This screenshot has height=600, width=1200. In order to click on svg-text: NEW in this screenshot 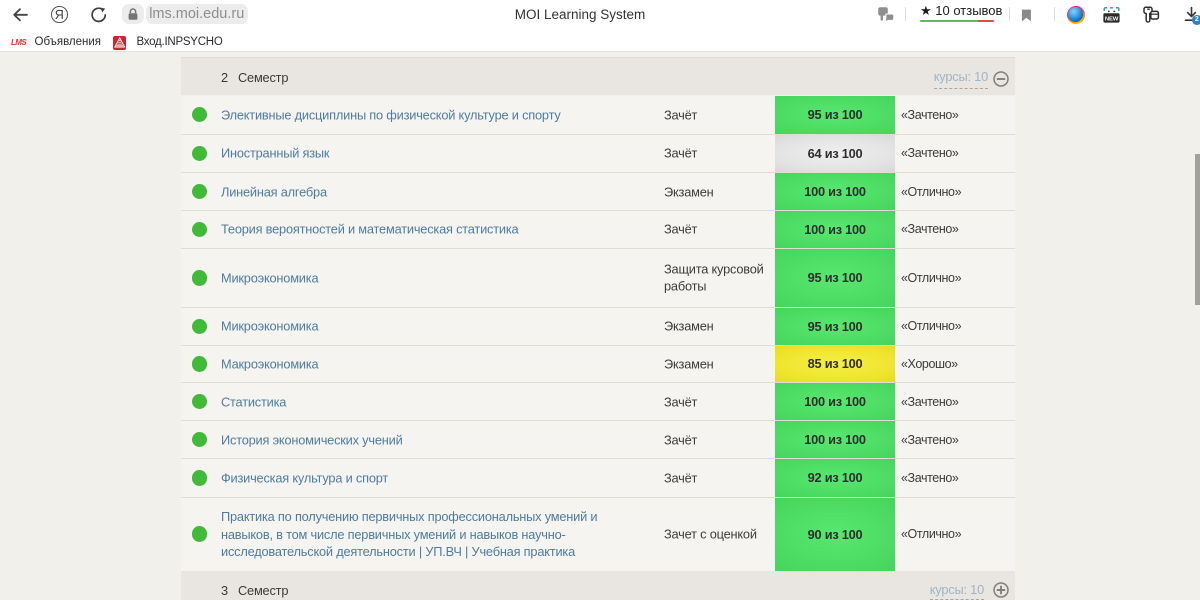, I will do `click(1112, 19)`.